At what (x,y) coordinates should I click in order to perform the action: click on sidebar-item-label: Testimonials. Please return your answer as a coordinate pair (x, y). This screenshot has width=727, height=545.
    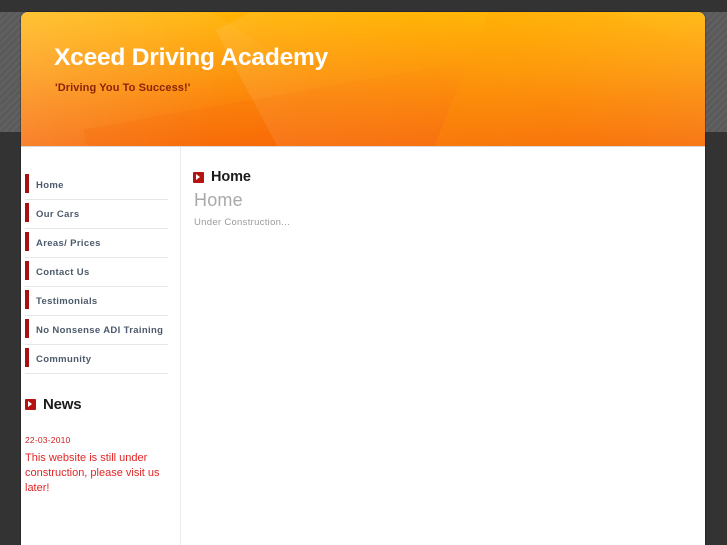
    Looking at the image, I should click on (67, 301).